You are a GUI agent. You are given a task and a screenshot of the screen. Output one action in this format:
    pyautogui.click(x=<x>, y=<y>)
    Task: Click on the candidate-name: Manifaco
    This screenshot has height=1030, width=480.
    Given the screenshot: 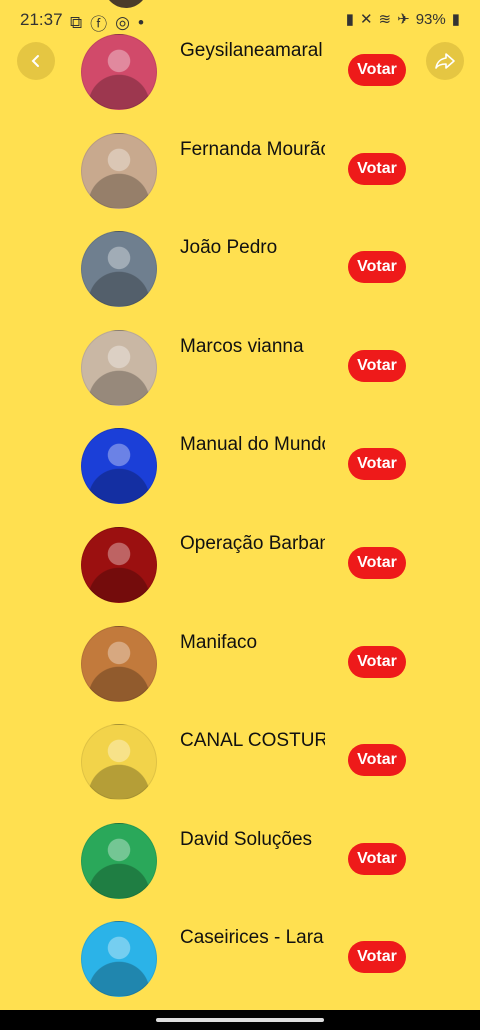 What is the action you would take?
    pyautogui.click(x=219, y=642)
    